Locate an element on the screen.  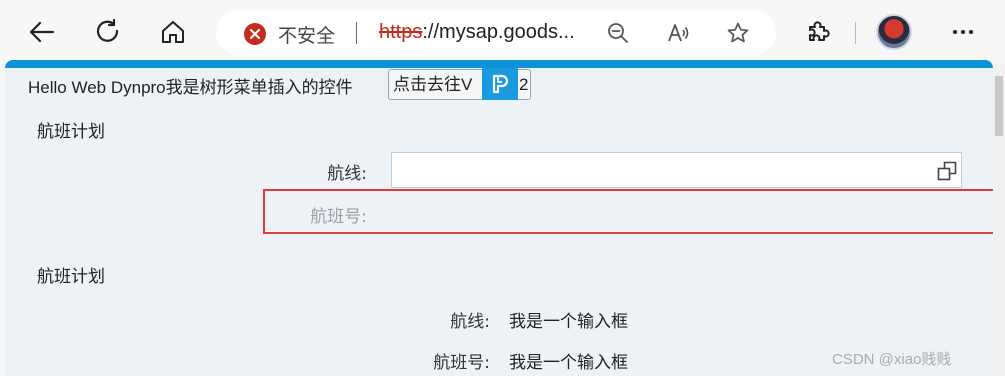
paste-overlay-icon is located at coordinates (500, 84).